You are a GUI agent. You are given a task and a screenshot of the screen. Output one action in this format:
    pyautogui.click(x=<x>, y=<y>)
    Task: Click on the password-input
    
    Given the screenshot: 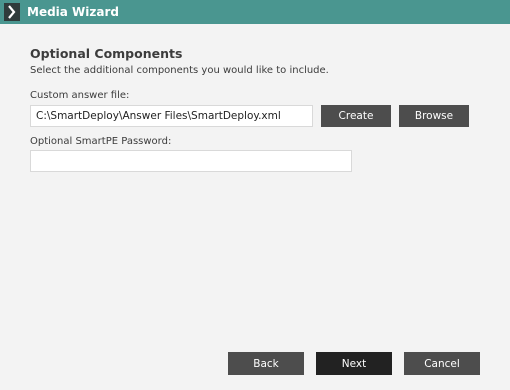 What is the action you would take?
    pyautogui.click(x=191, y=161)
    